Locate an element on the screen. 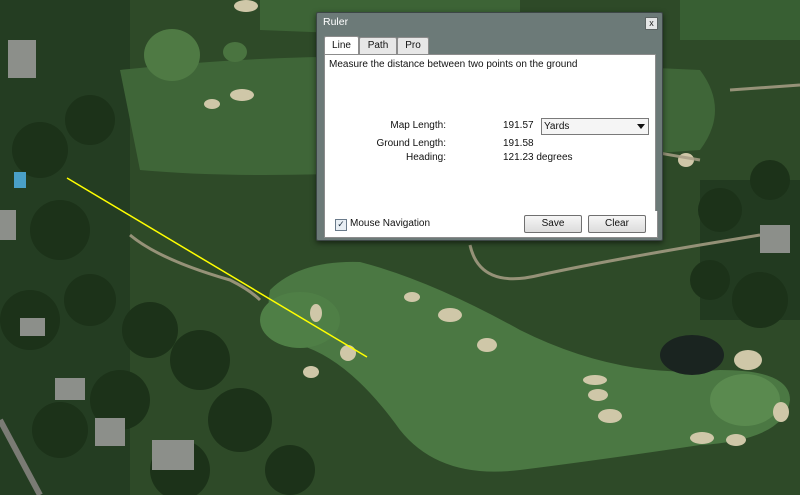 This screenshot has width=800, height=495. tab-pro: Pro is located at coordinates (413, 45).